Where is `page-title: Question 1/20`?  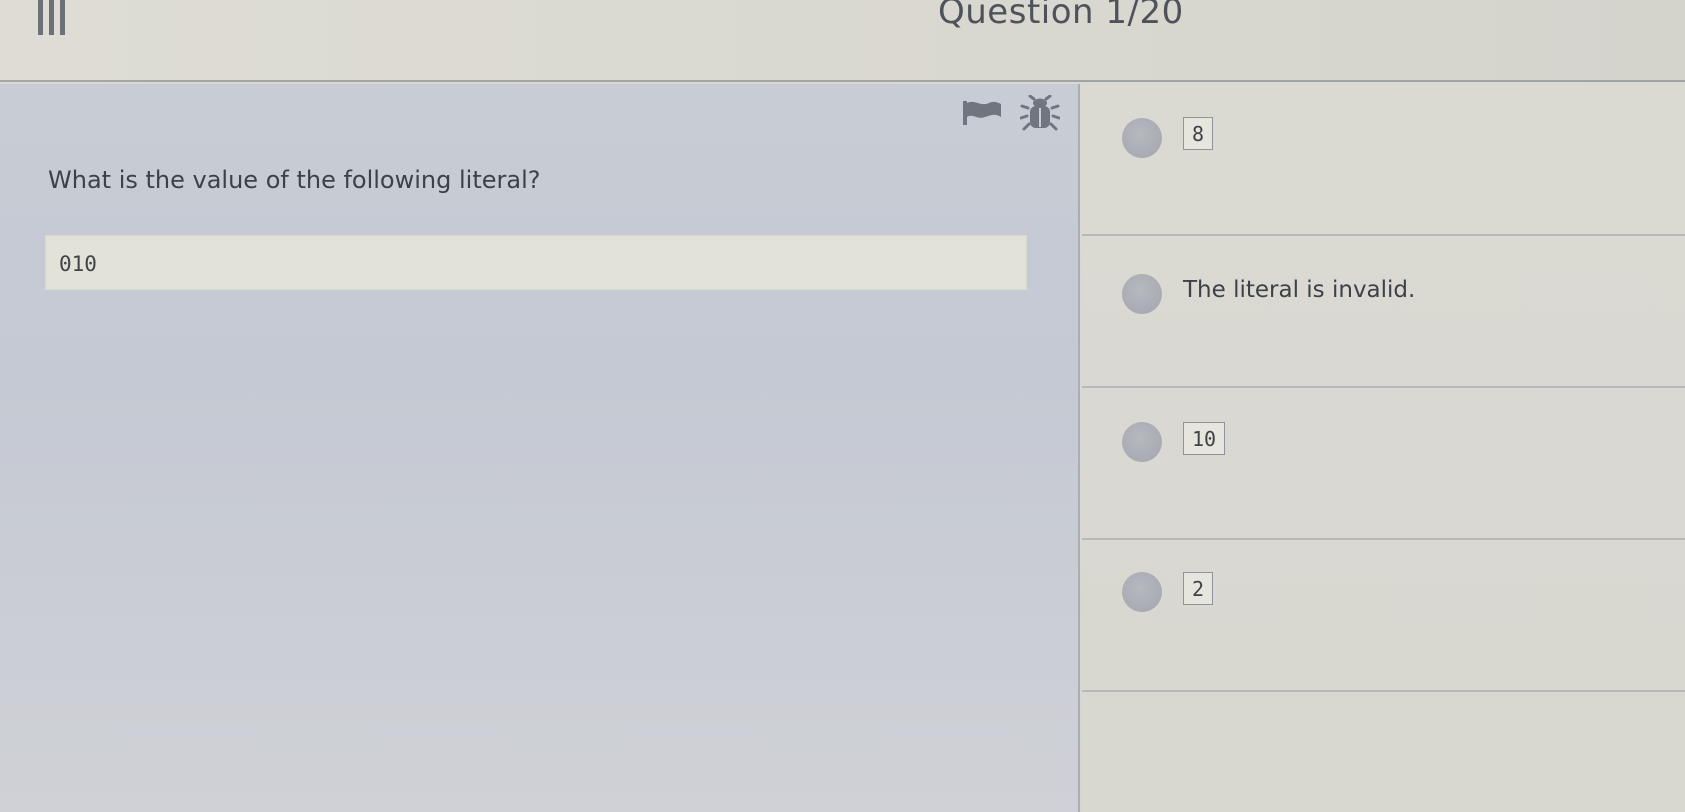 page-title: Question 1/20 is located at coordinates (1061, 16).